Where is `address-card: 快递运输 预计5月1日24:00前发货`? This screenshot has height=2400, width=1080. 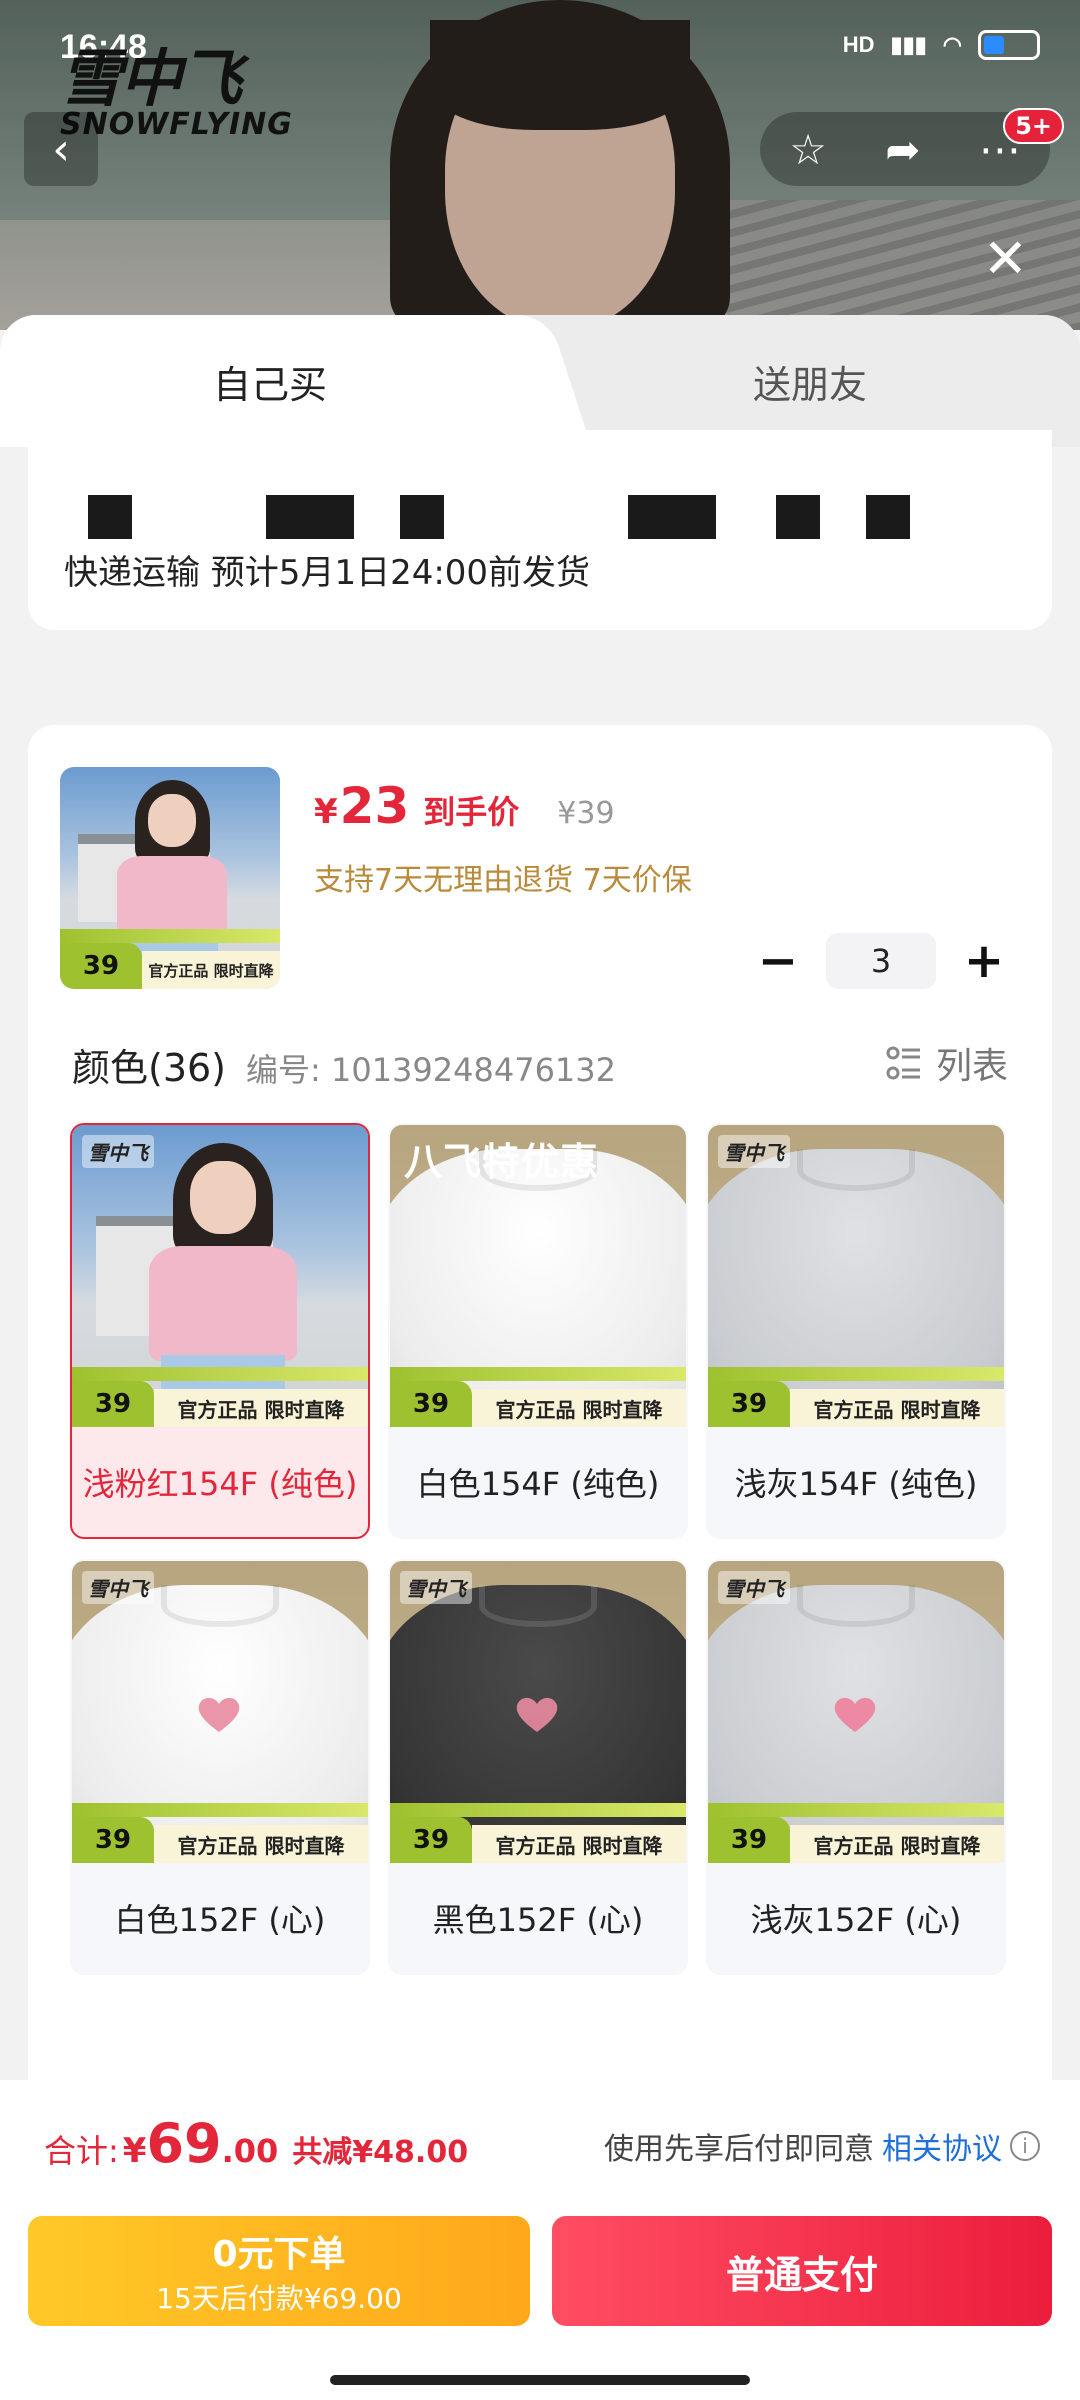
address-card: 快递运输 预计5月1日24:00前发货 is located at coordinates (540, 530).